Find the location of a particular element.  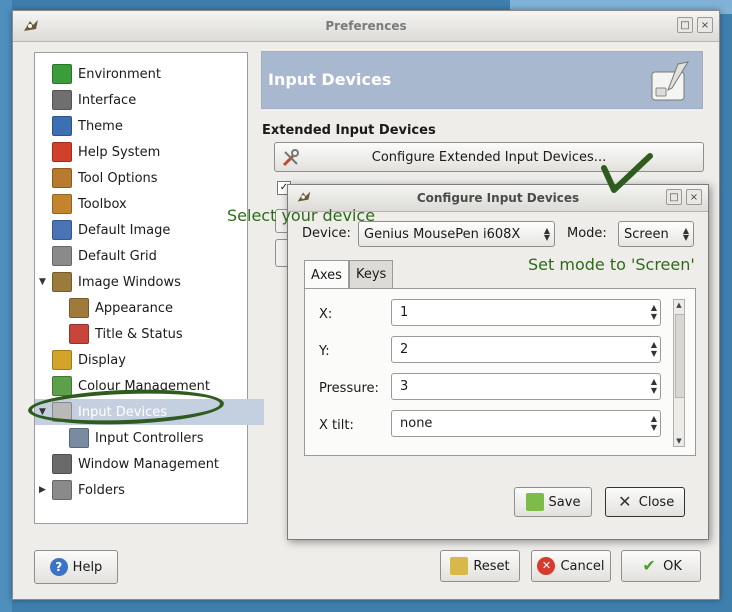

tree-item-toolbox: Toolbox is located at coordinates (81, 204).